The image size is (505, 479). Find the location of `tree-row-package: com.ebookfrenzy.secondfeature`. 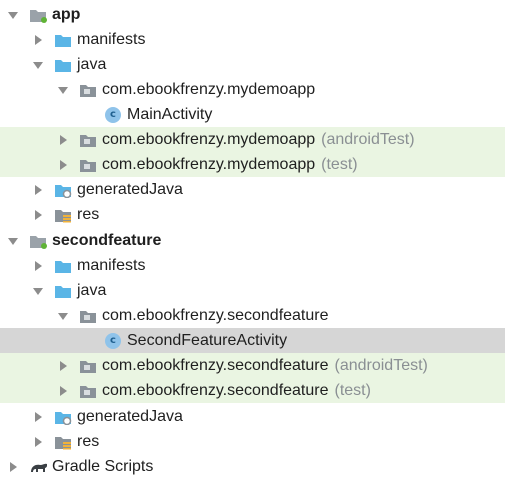

tree-row-package: com.ebookfrenzy.secondfeature is located at coordinates (252, 315).